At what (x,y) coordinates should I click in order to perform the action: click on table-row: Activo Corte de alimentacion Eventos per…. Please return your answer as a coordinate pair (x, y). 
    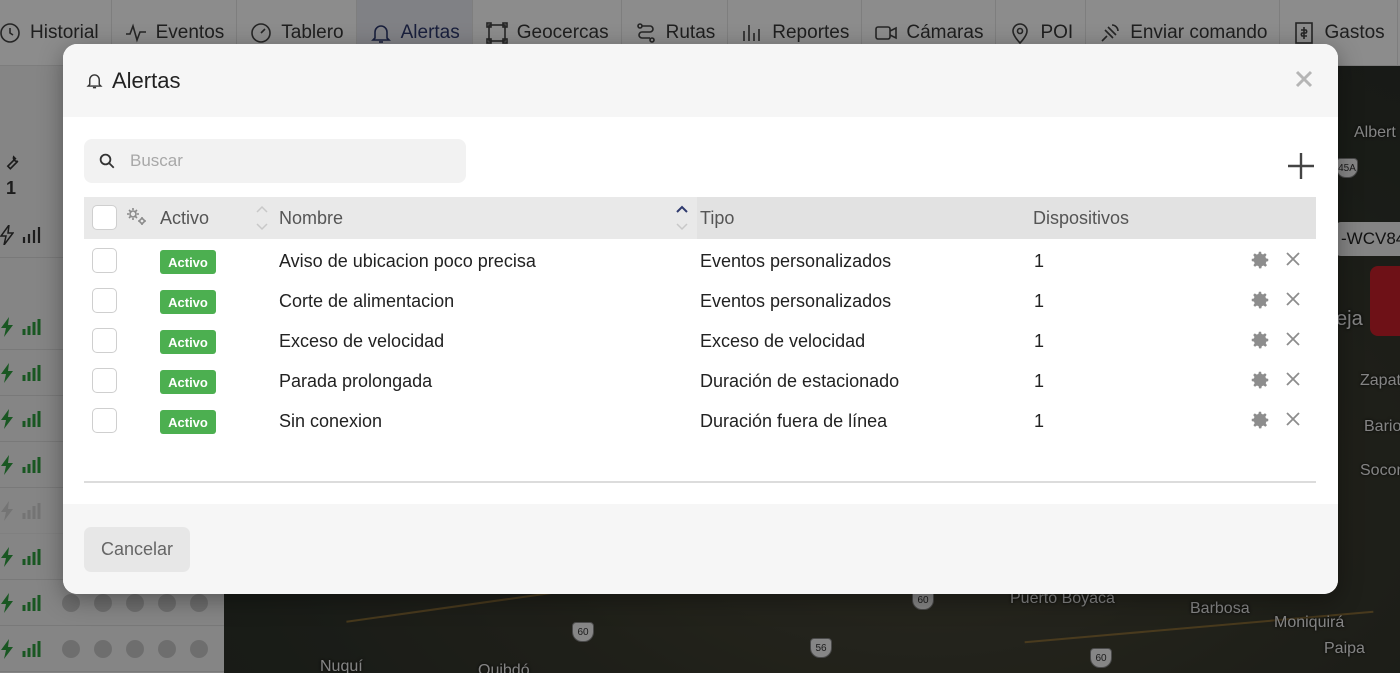
    Looking at the image, I should click on (700, 301).